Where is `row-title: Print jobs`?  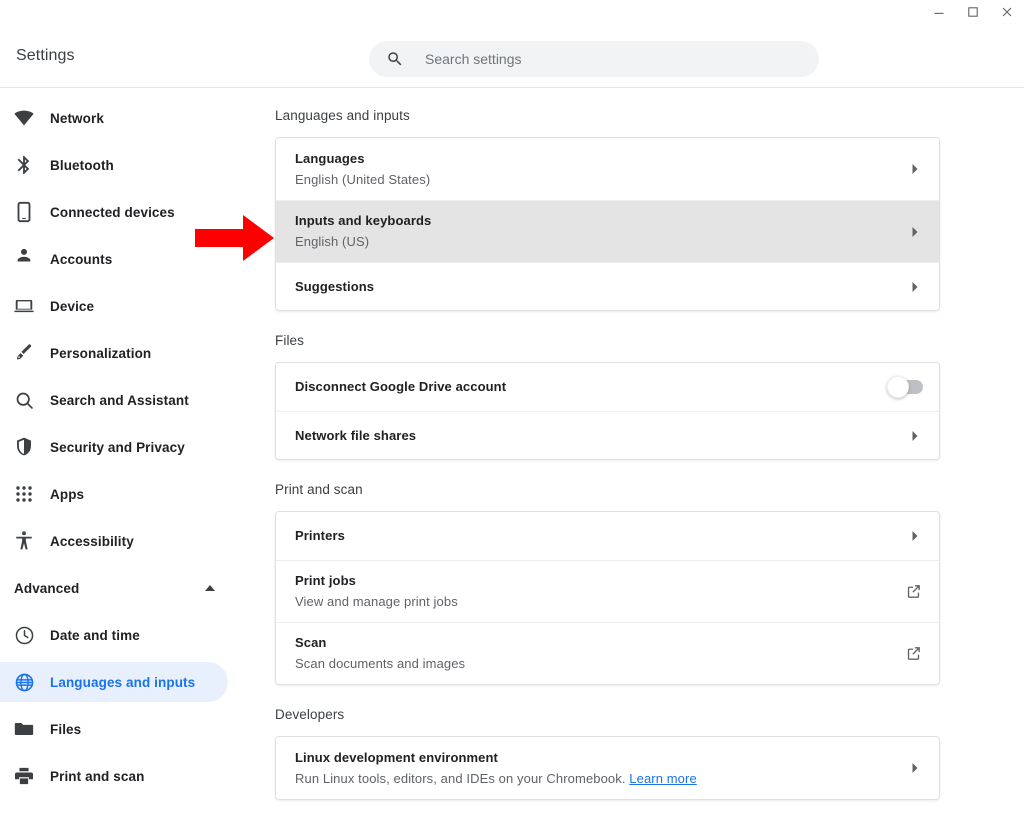
row-title: Print jobs is located at coordinates (325, 580).